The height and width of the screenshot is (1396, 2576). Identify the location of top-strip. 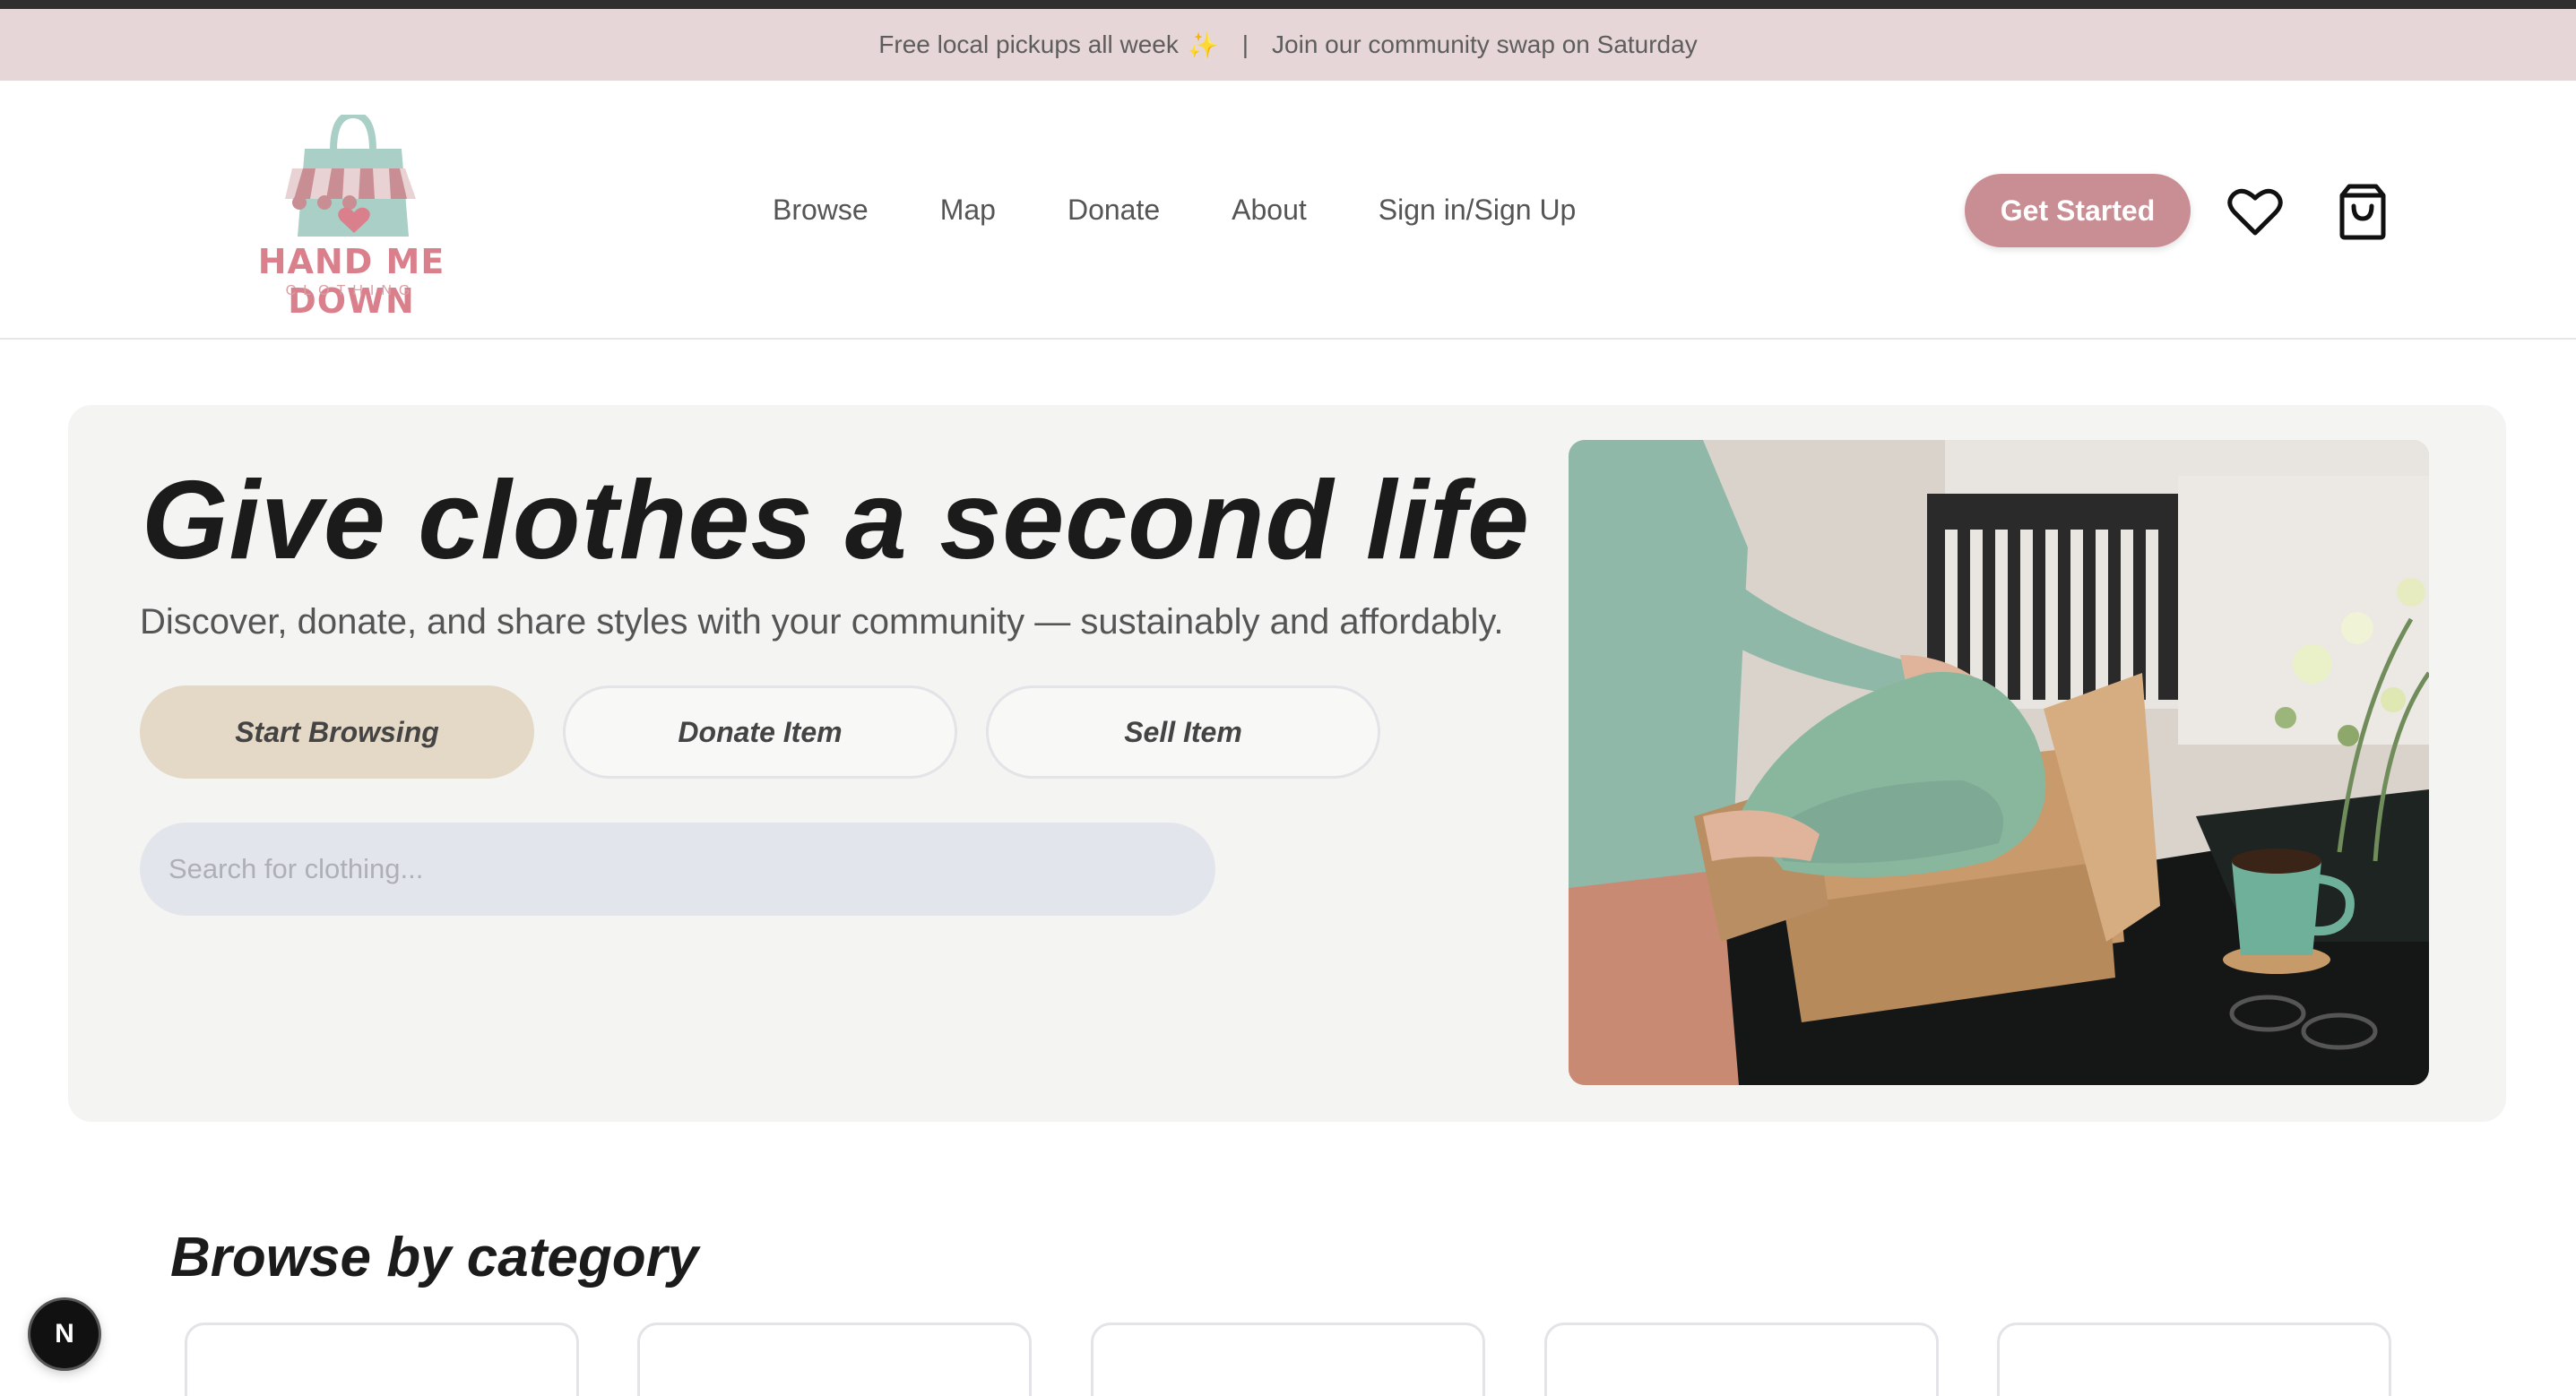
(1288, 4).